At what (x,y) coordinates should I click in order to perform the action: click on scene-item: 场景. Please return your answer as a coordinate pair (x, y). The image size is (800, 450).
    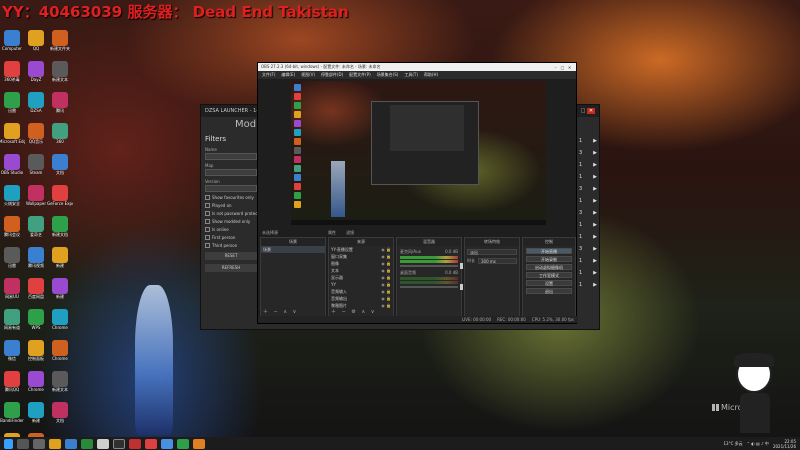
    Looking at the image, I should click on (293, 249).